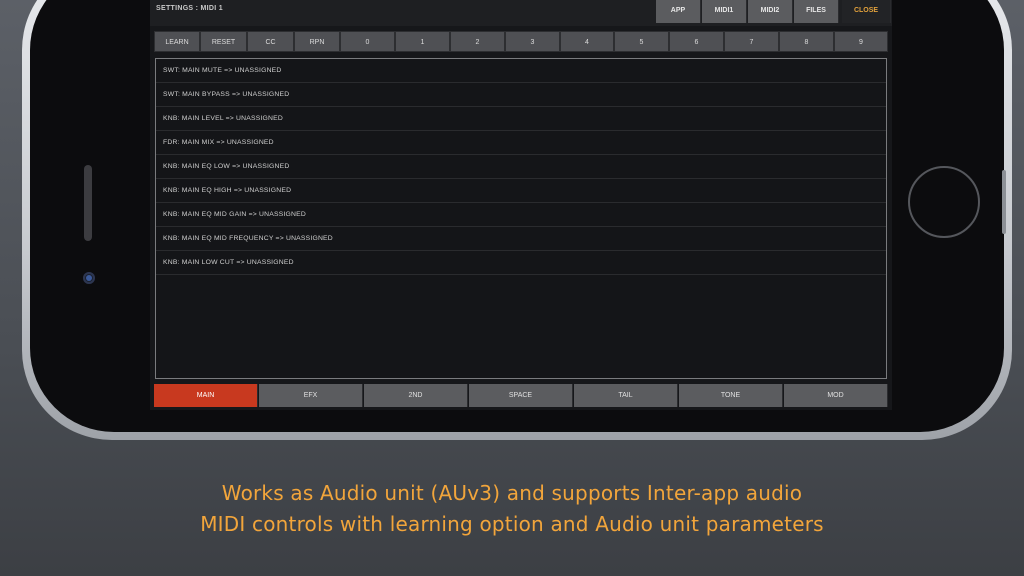 Image resolution: width=1024 pixels, height=576 pixels. I want to click on tab-tone: TONE, so click(731, 395).